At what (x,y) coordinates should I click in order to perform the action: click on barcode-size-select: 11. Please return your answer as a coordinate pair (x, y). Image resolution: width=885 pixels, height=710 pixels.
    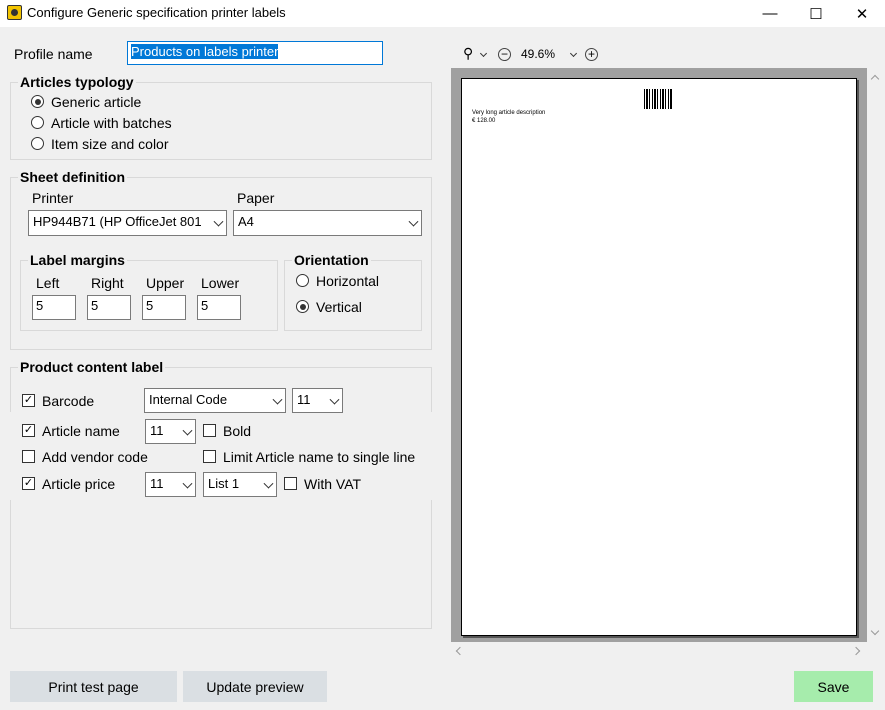
    Looking at the image, I should click on (317, 400).